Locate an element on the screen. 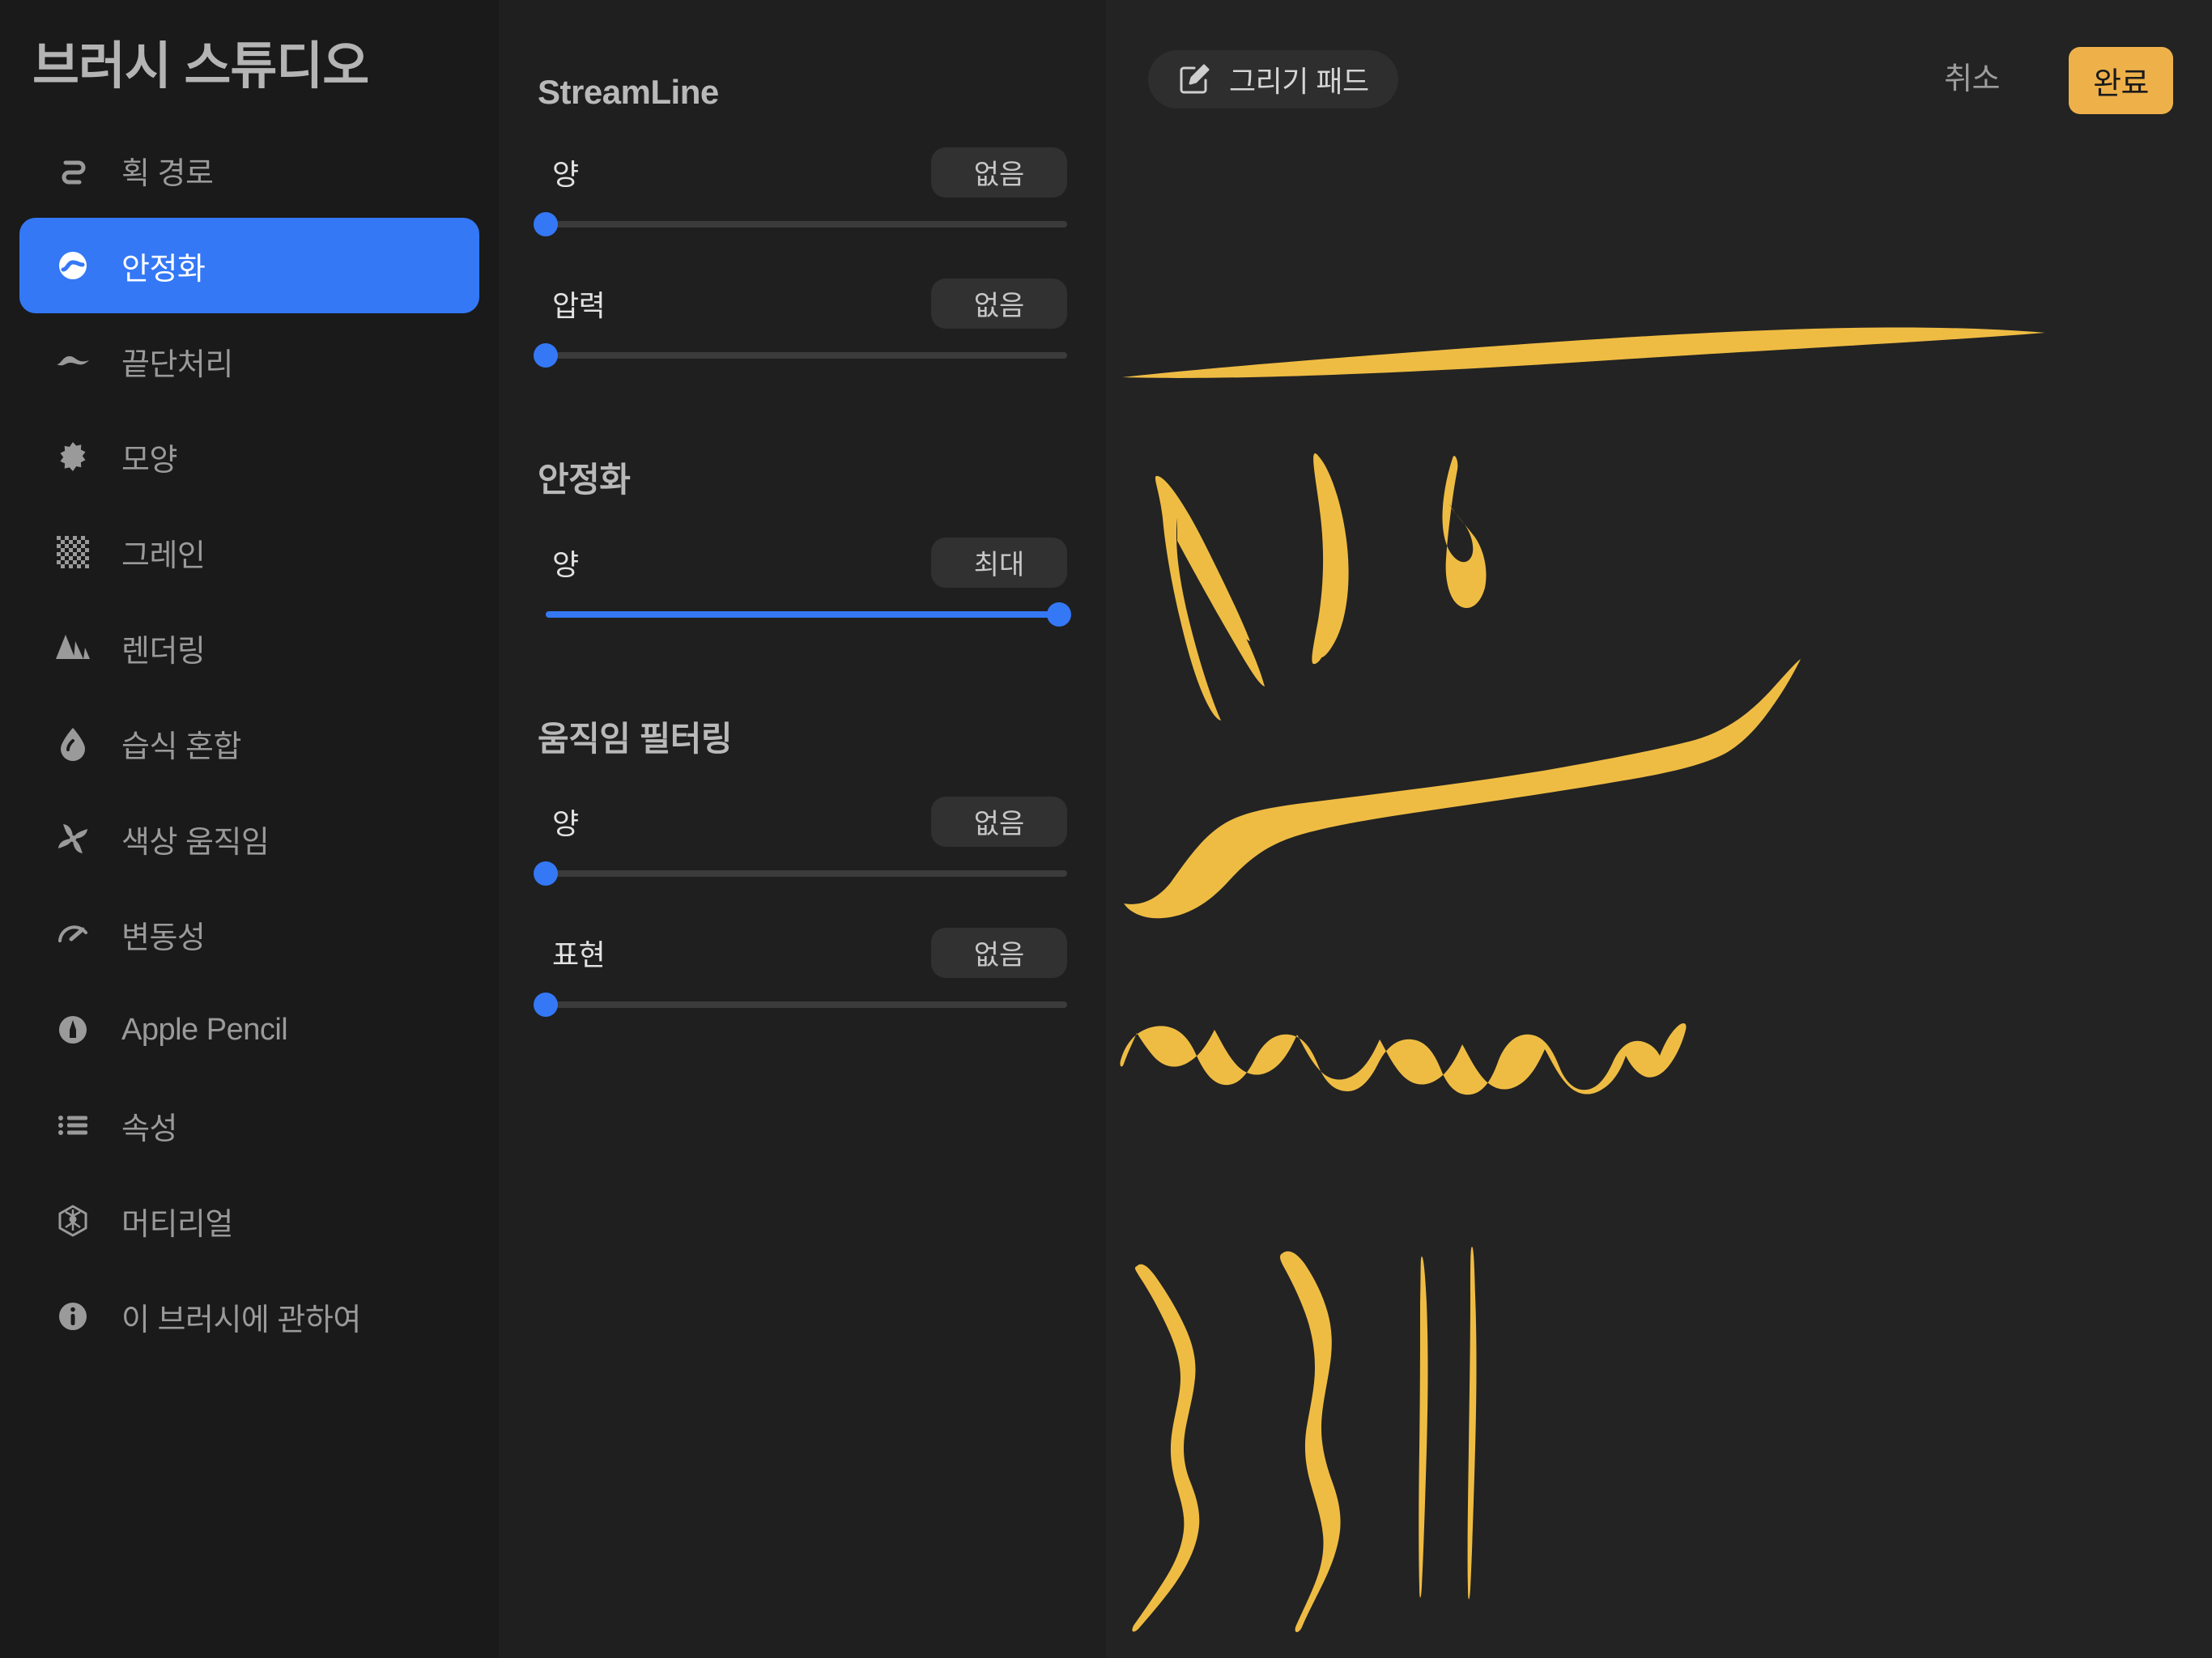 The height and width of the screenshot is (1658, 2212). slider-streamline-pressure: 압력 없음 is located at coordinates (800, 326).